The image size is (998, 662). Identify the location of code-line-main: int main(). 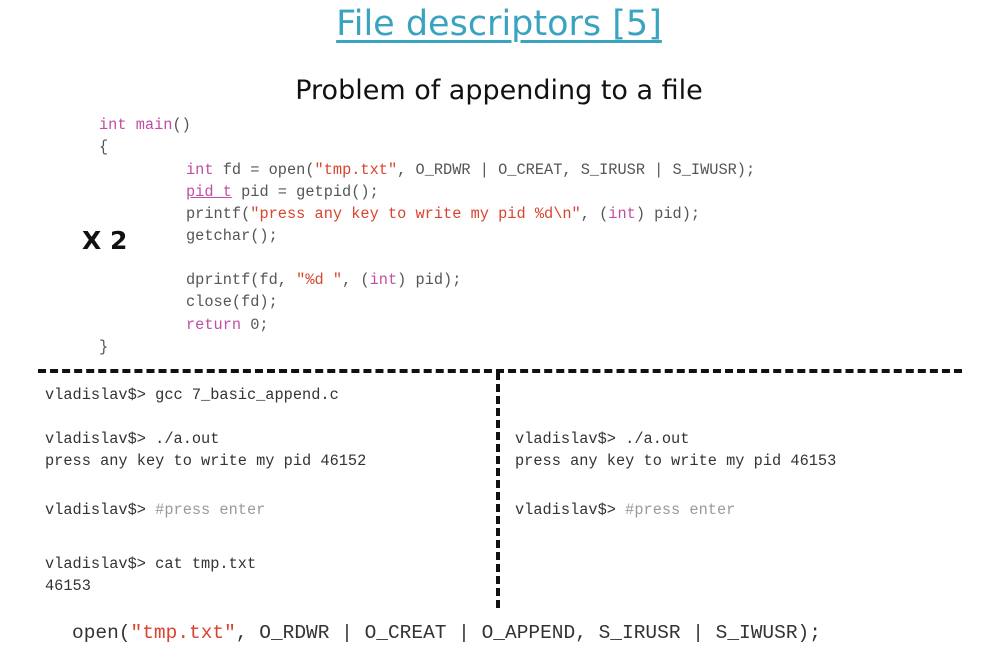
(145, 125).